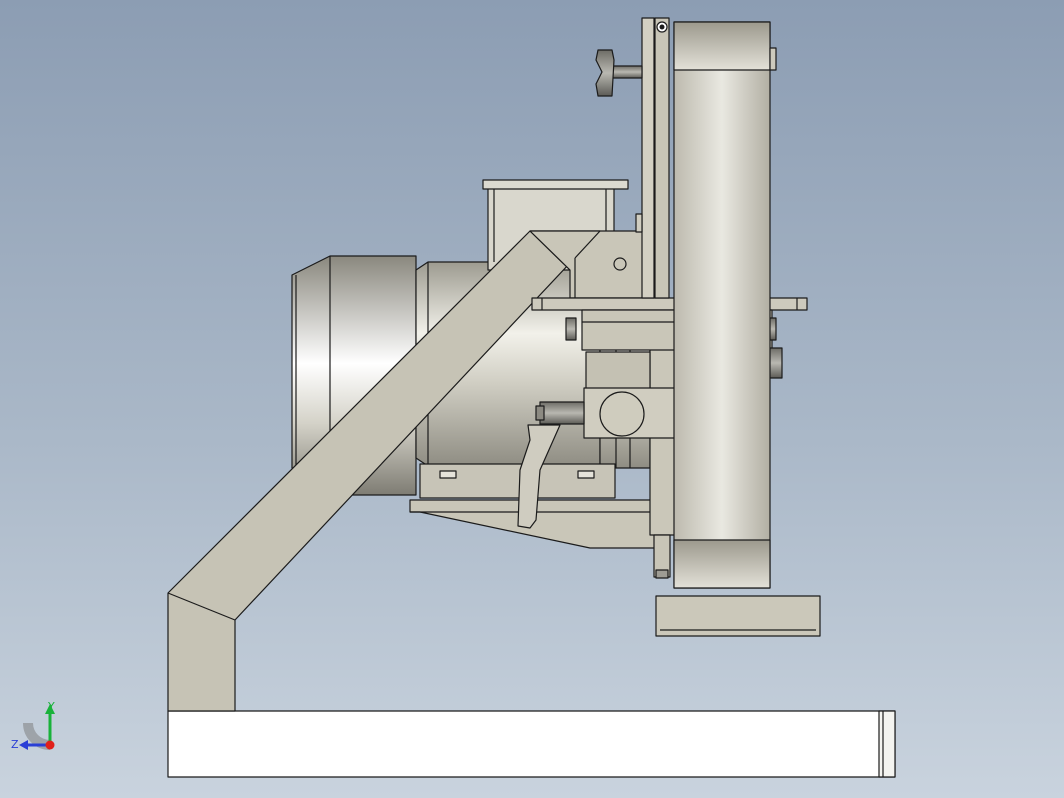  I want to click on base-plate, so click(531, 744).